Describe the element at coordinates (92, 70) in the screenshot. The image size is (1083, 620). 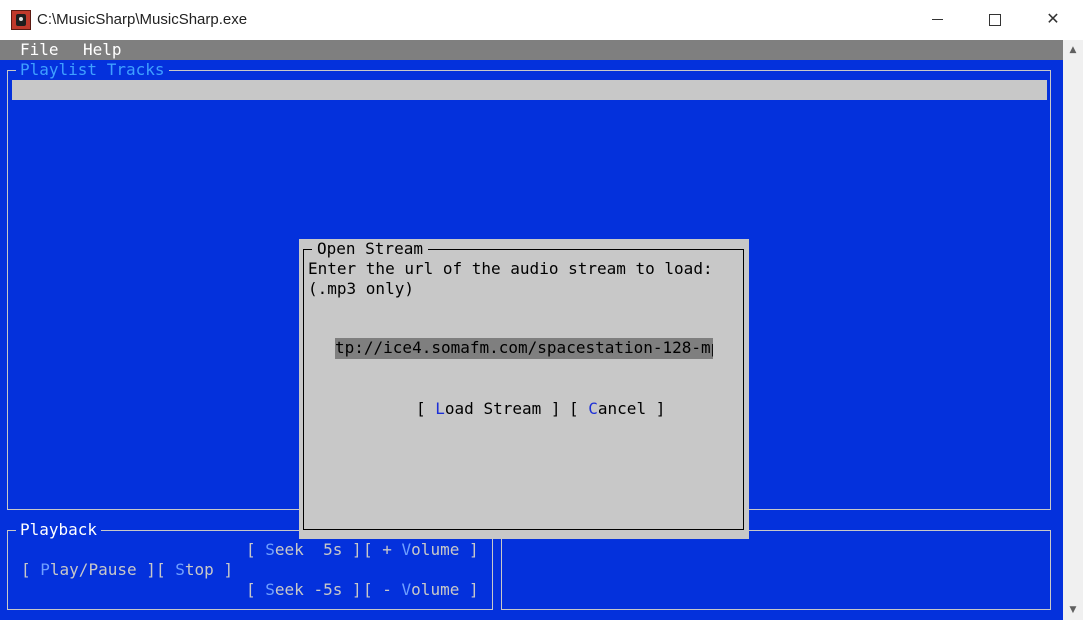
I see `playlist-title: Playlist Tracks` at that location.